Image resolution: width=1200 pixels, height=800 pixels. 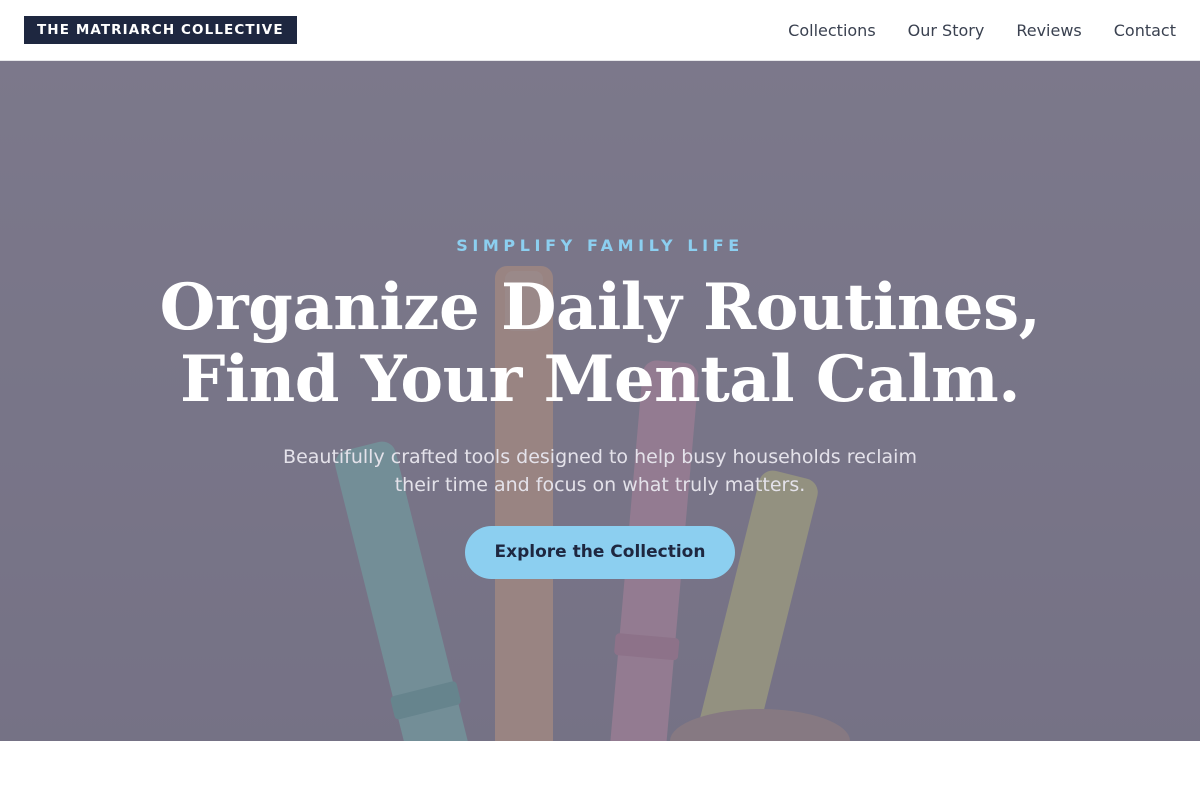 What do you see at coordinates (160, 30) in the screenshot?
I see `brand-logo: THE MATRIARCH COLLECTIVE` at bounding box center [160, 30].